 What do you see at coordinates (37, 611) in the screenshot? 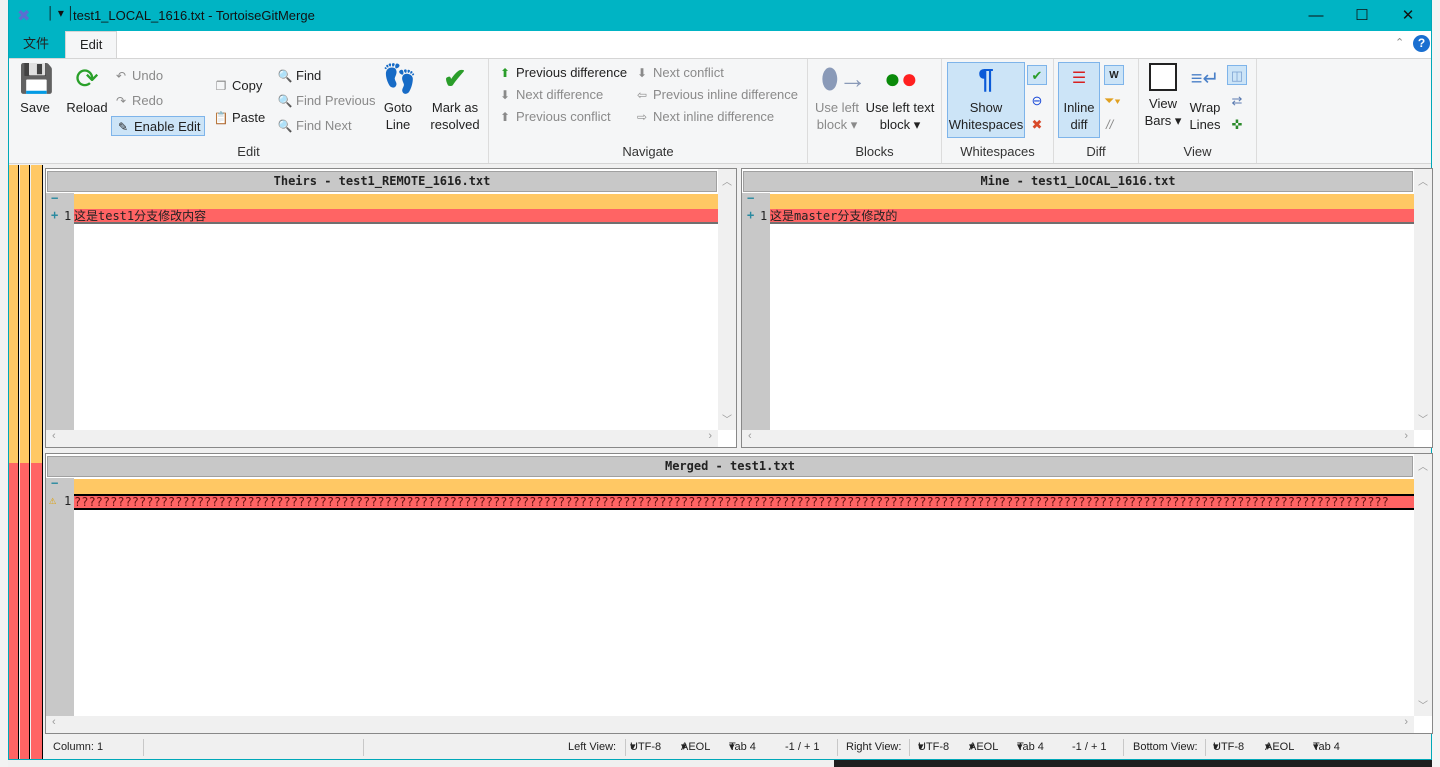
I see `location-bar-merged-bottom` at bounding box center [37, 611].